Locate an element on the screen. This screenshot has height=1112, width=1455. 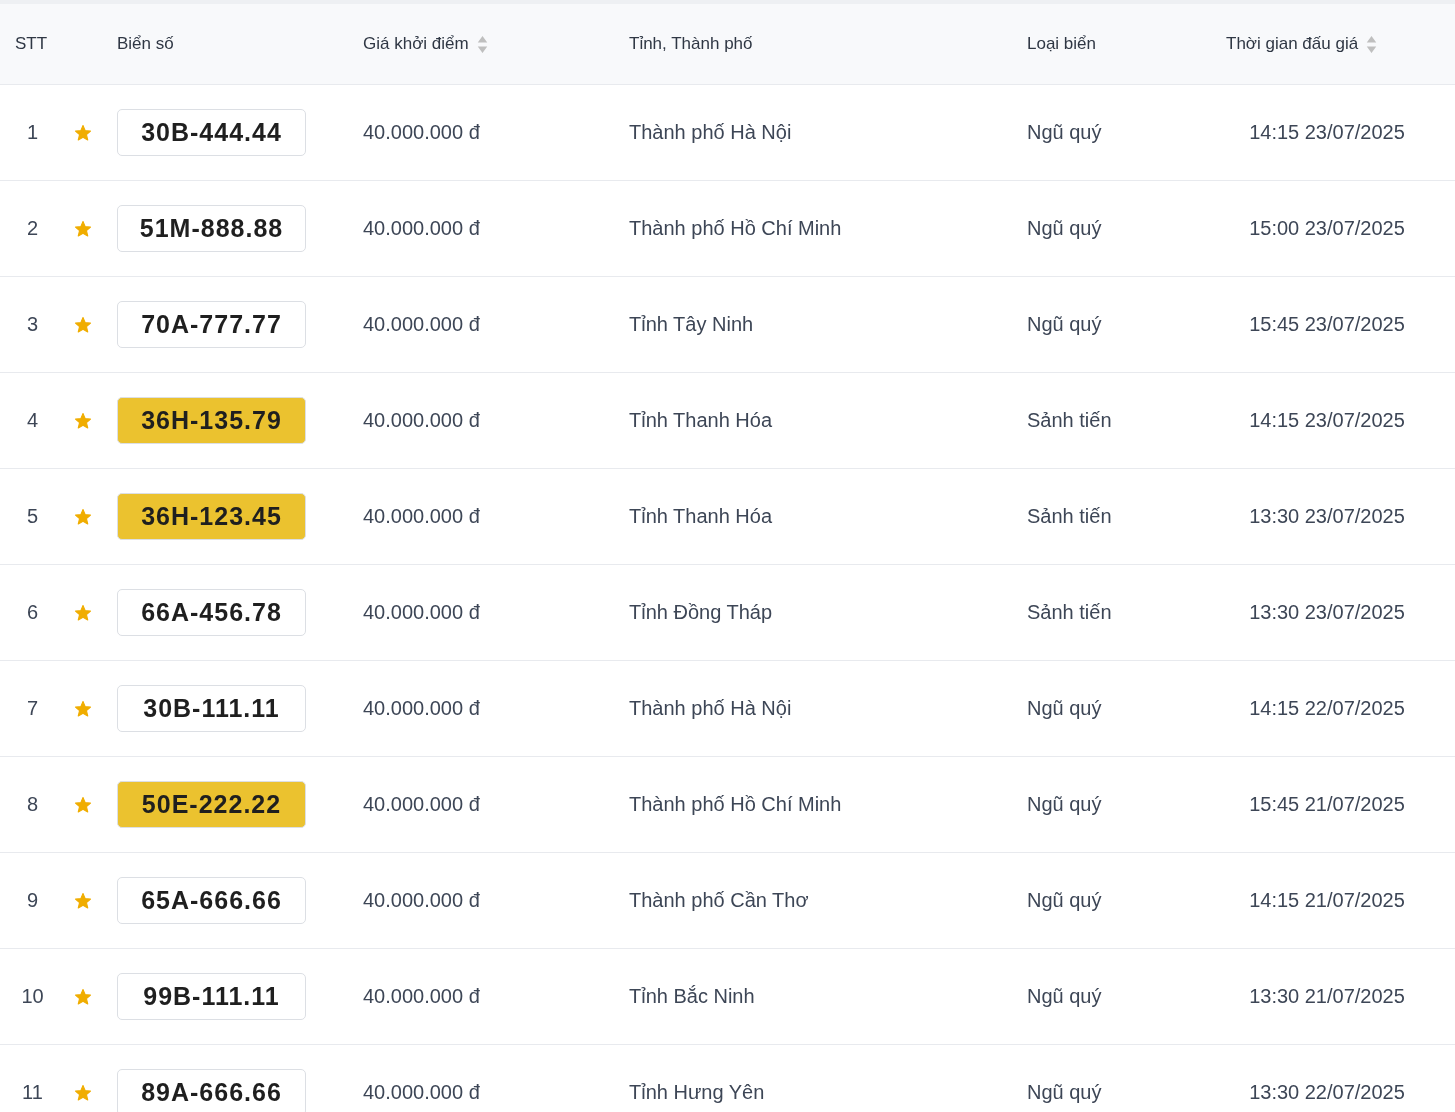
auction-time: 14:15 22/07/2025 is located at coordinates (1327, 708).